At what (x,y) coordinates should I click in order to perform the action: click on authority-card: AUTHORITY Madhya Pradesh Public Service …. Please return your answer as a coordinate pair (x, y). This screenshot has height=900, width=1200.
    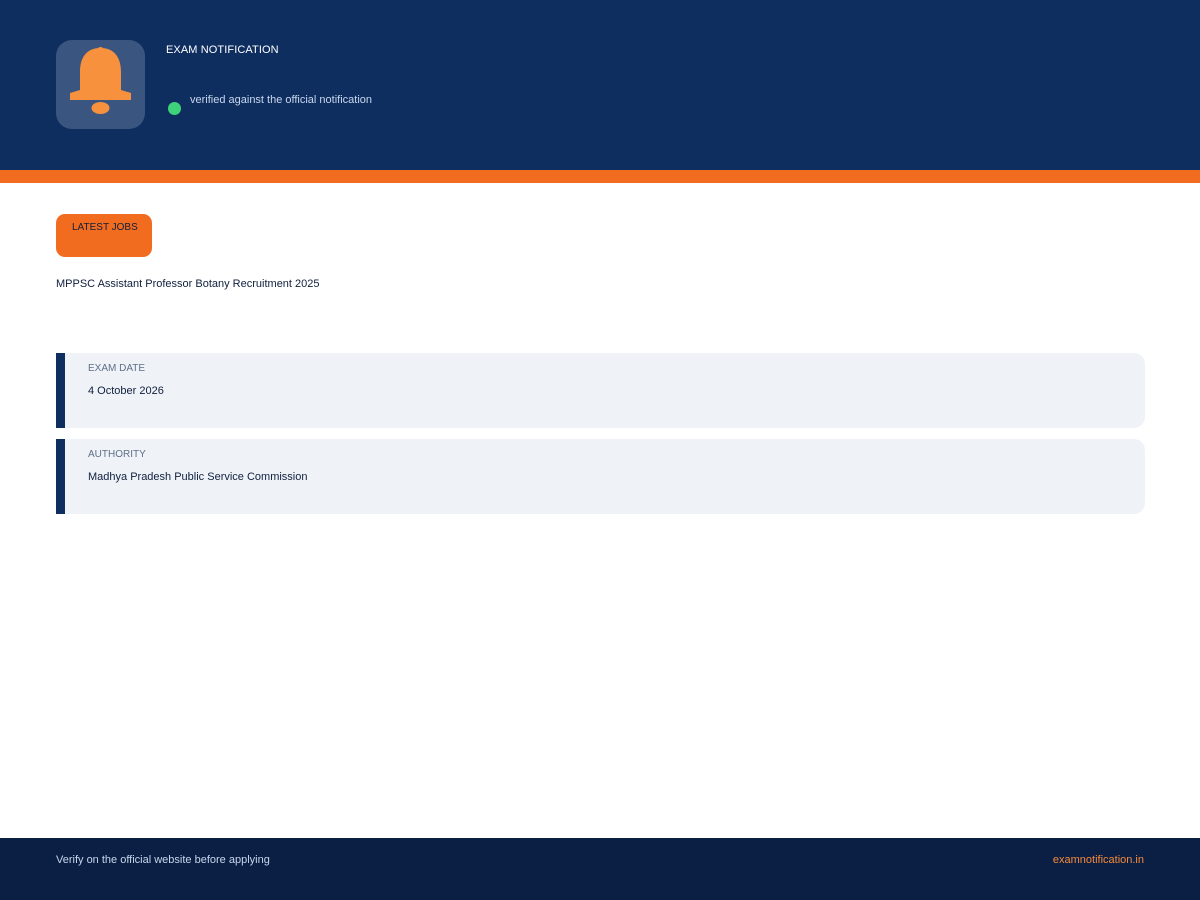
    Looking at the image, I should click on (600, 476).